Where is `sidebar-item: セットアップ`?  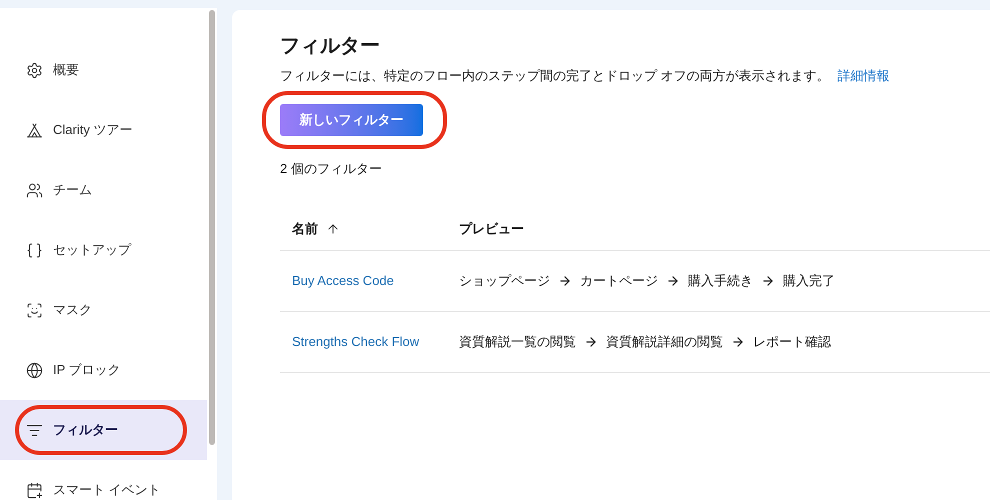 sidebar-item: セットアップ is located at coordinates (103, 250).